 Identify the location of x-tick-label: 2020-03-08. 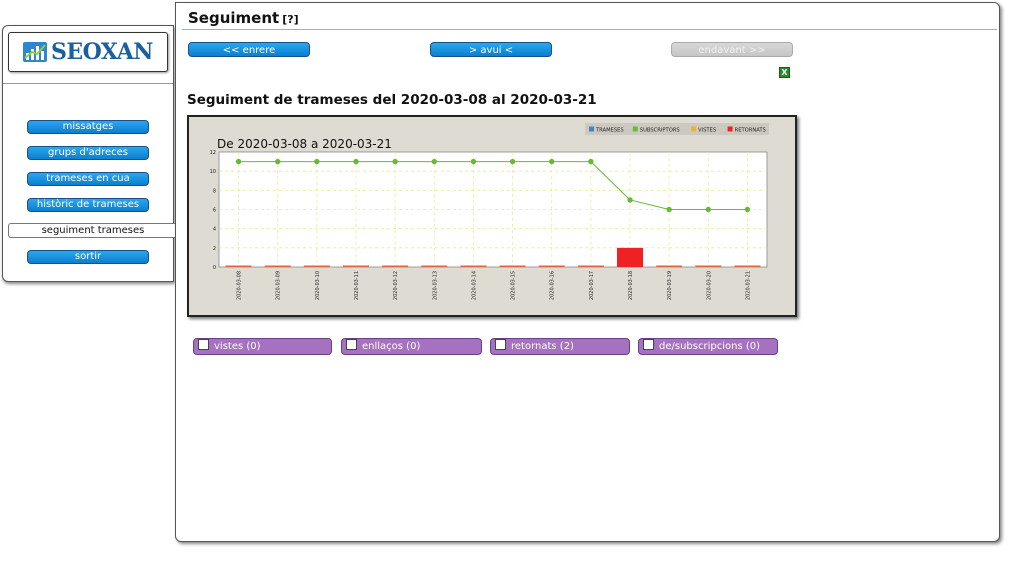
(240, 285).